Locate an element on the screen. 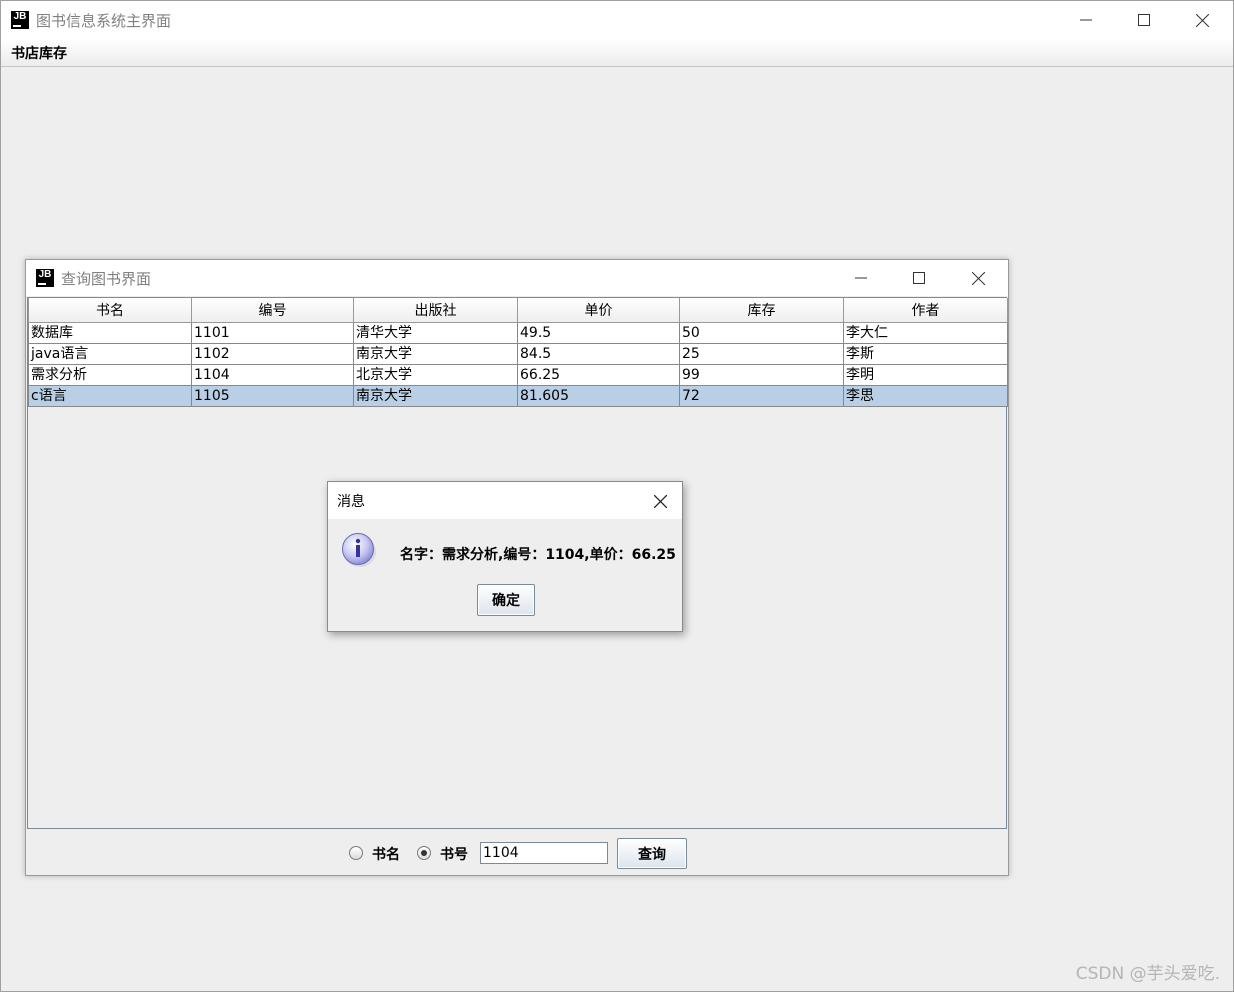 This screenshot has height=992, width=1234. table-row: 数据库 1101 清华大学 49.5 50 李大仁 is located at coordinates (518, 332).